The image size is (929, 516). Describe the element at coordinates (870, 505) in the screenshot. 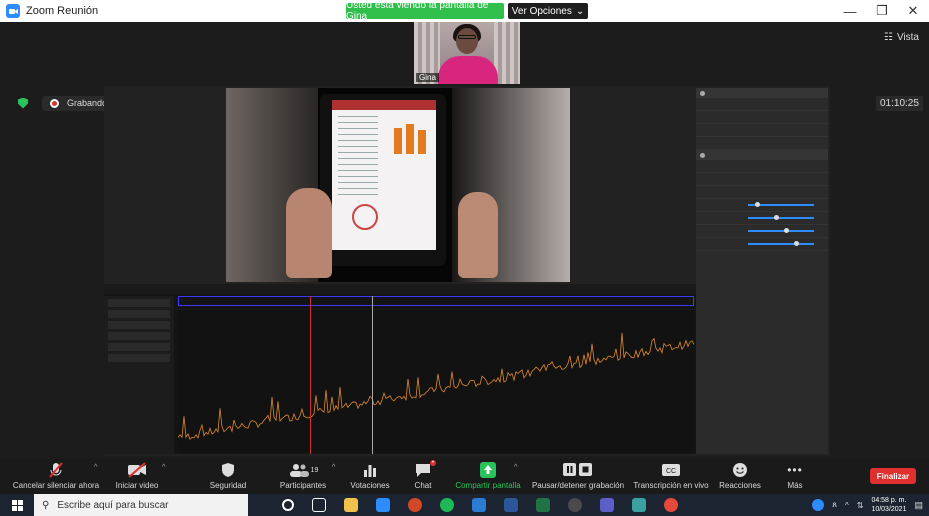

I see `system-tray: ጸ ^ ⇅ 04:58 p. m. 10/03/2021 ▤` at that location.